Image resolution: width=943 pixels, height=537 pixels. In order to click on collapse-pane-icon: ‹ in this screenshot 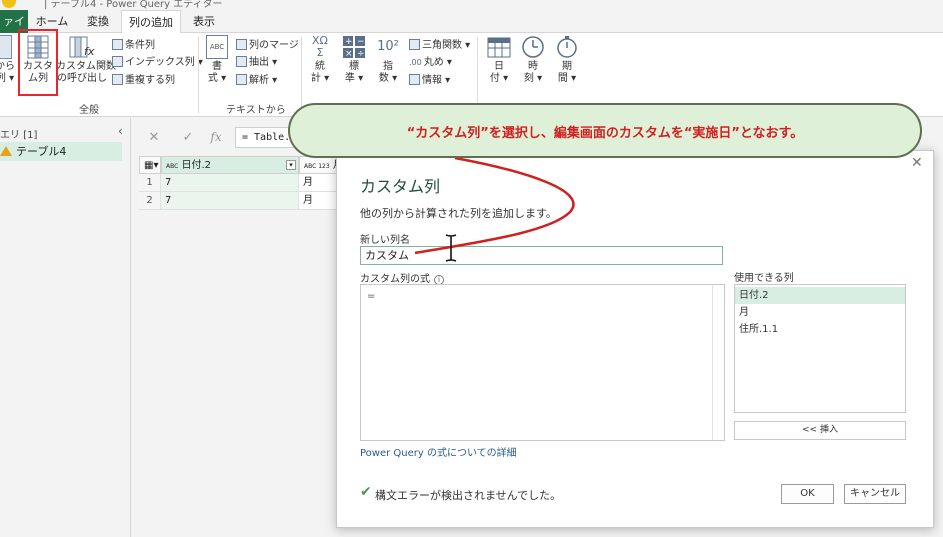, I will do `click(120, 131)`.